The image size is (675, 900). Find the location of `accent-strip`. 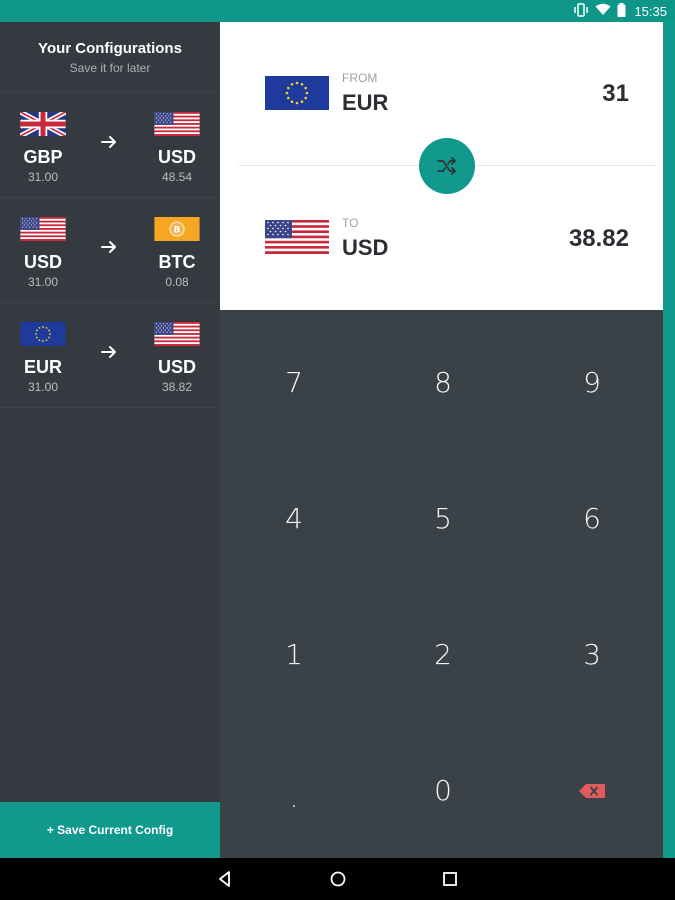

accent-strip is located at coordinates (669, 440).